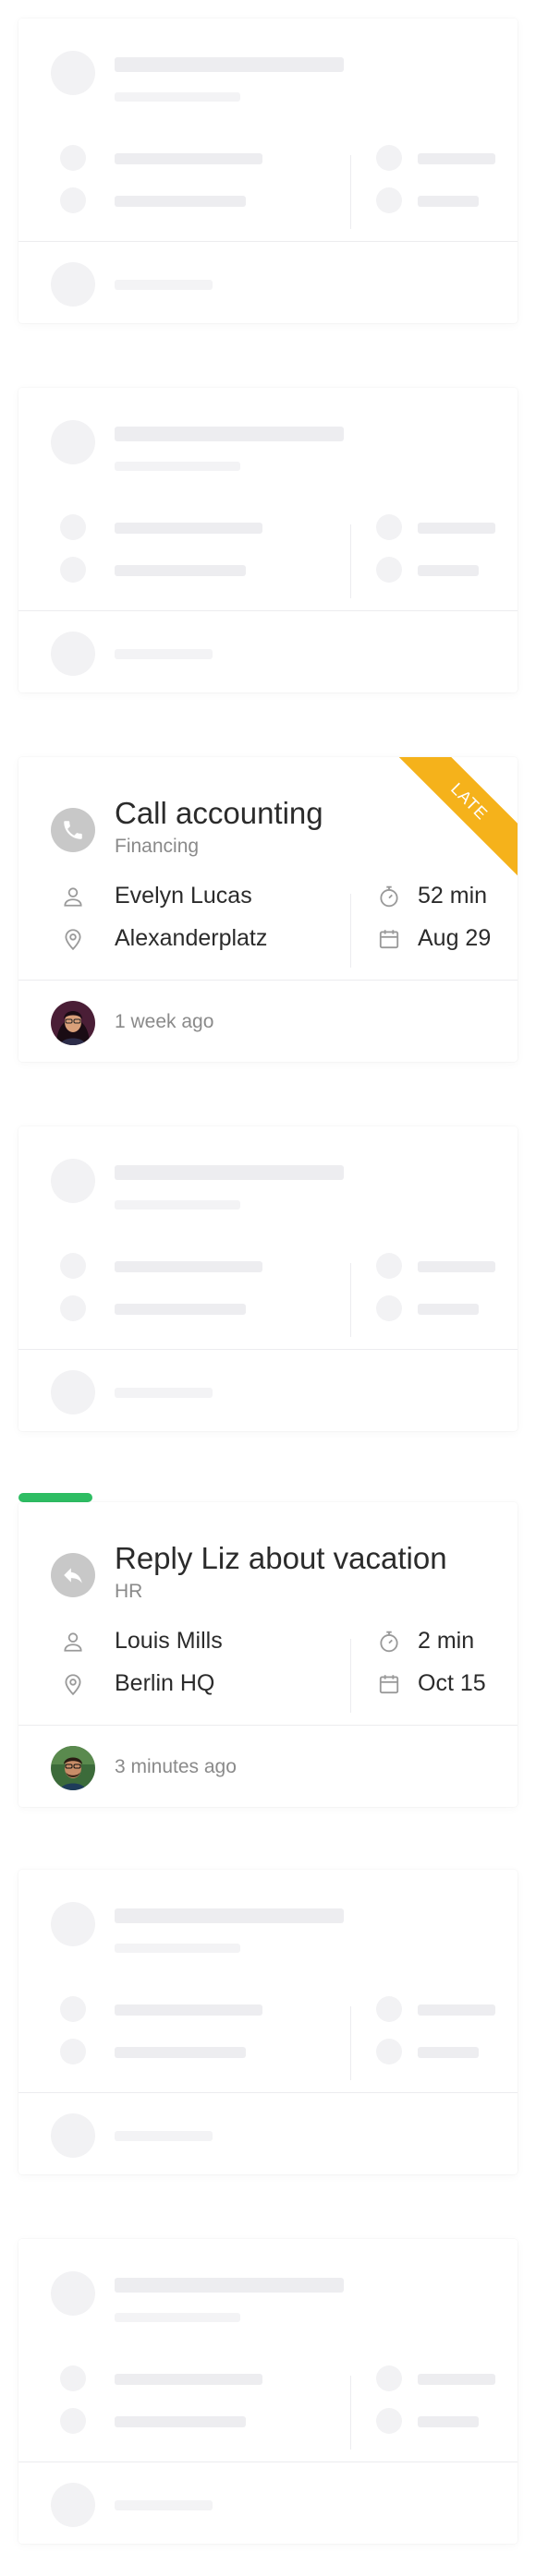 The height and width of the screenshot is (2576, 536). Describe the element at coordinates (73, 830) in the screenshot. I see `phone-icon` at that location.